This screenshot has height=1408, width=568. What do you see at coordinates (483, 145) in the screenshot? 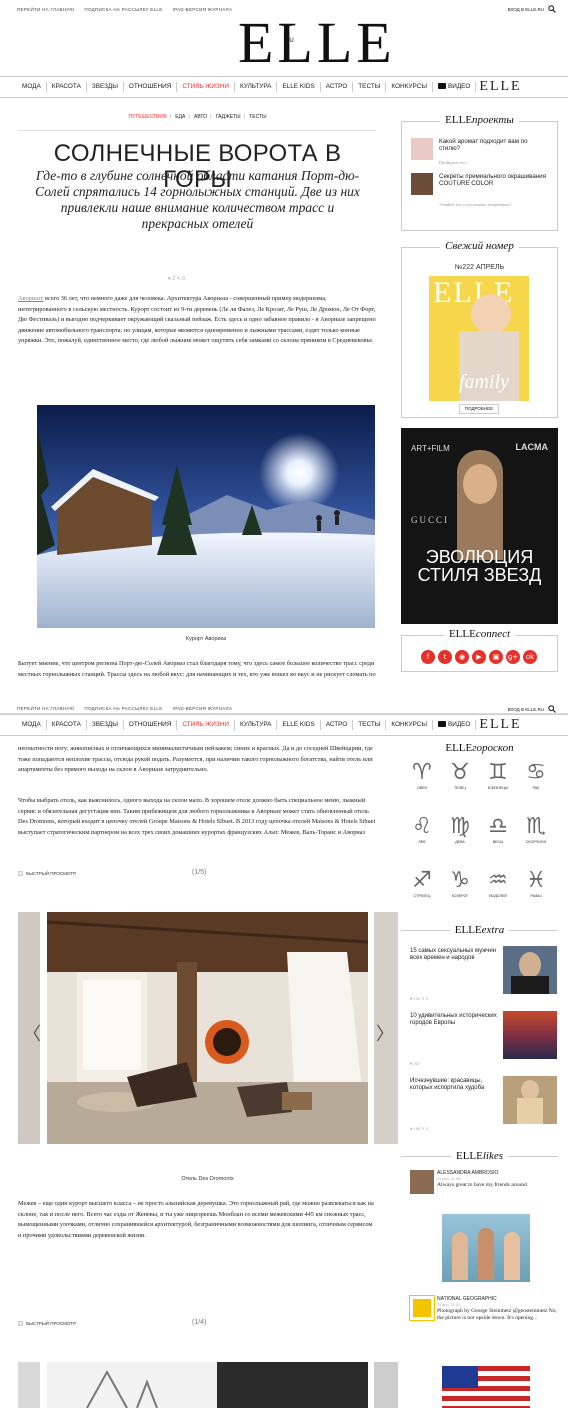
I see `project-title: Какой аромат подходит вам по стилю?` at bounding box center [483, 145].